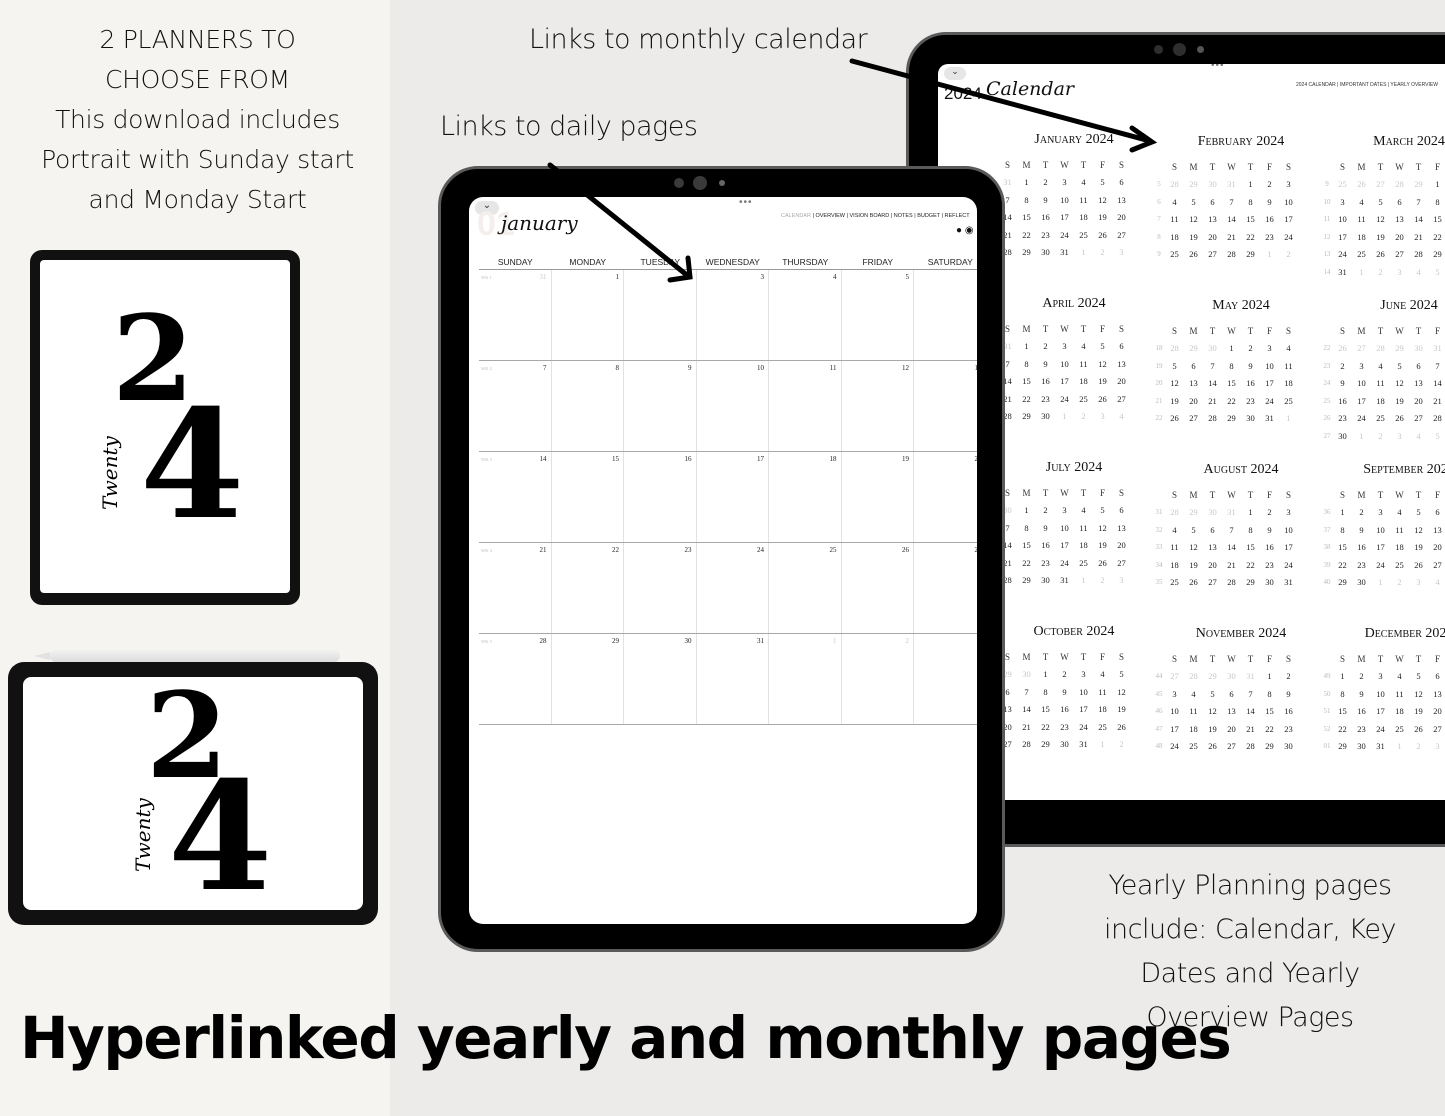  What do you see at coordinates (1233, 142) in the screenshot?
I see `month-name-link: February 2024` at bounding box center [1233, 142].